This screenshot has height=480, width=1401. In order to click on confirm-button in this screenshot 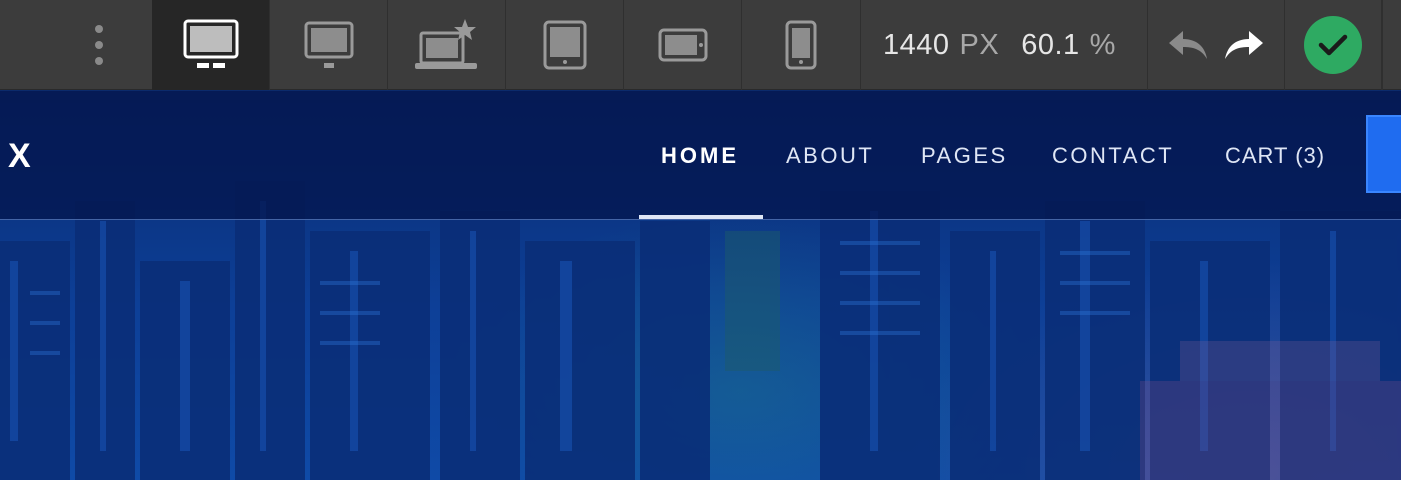, I will do `click(1333, 45)`.